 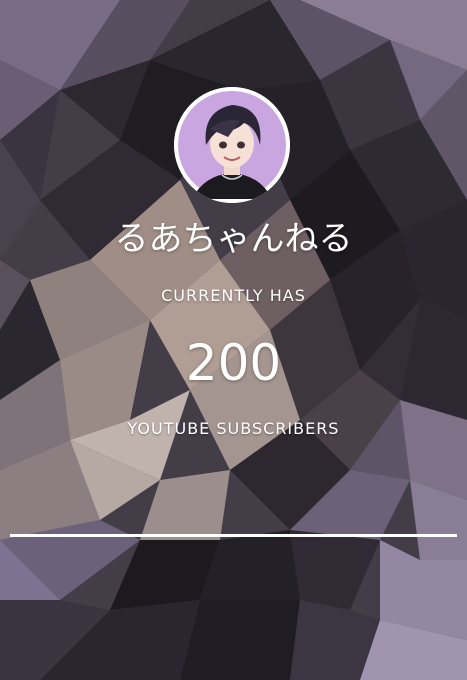 What do you see at coordinates (233, 428) in the screenshot?
I see `count-suffix-label: YOUTUBE SUBSCRIBERS` at bounding box center [233, 428].